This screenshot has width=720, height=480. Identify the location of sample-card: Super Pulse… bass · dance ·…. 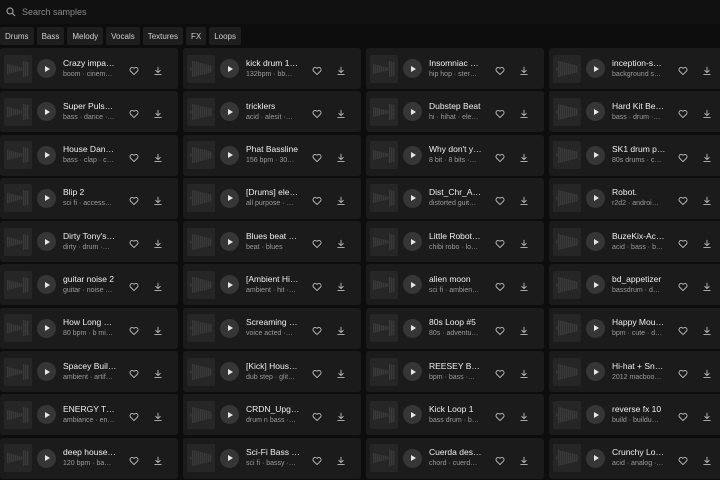
(89, 112).